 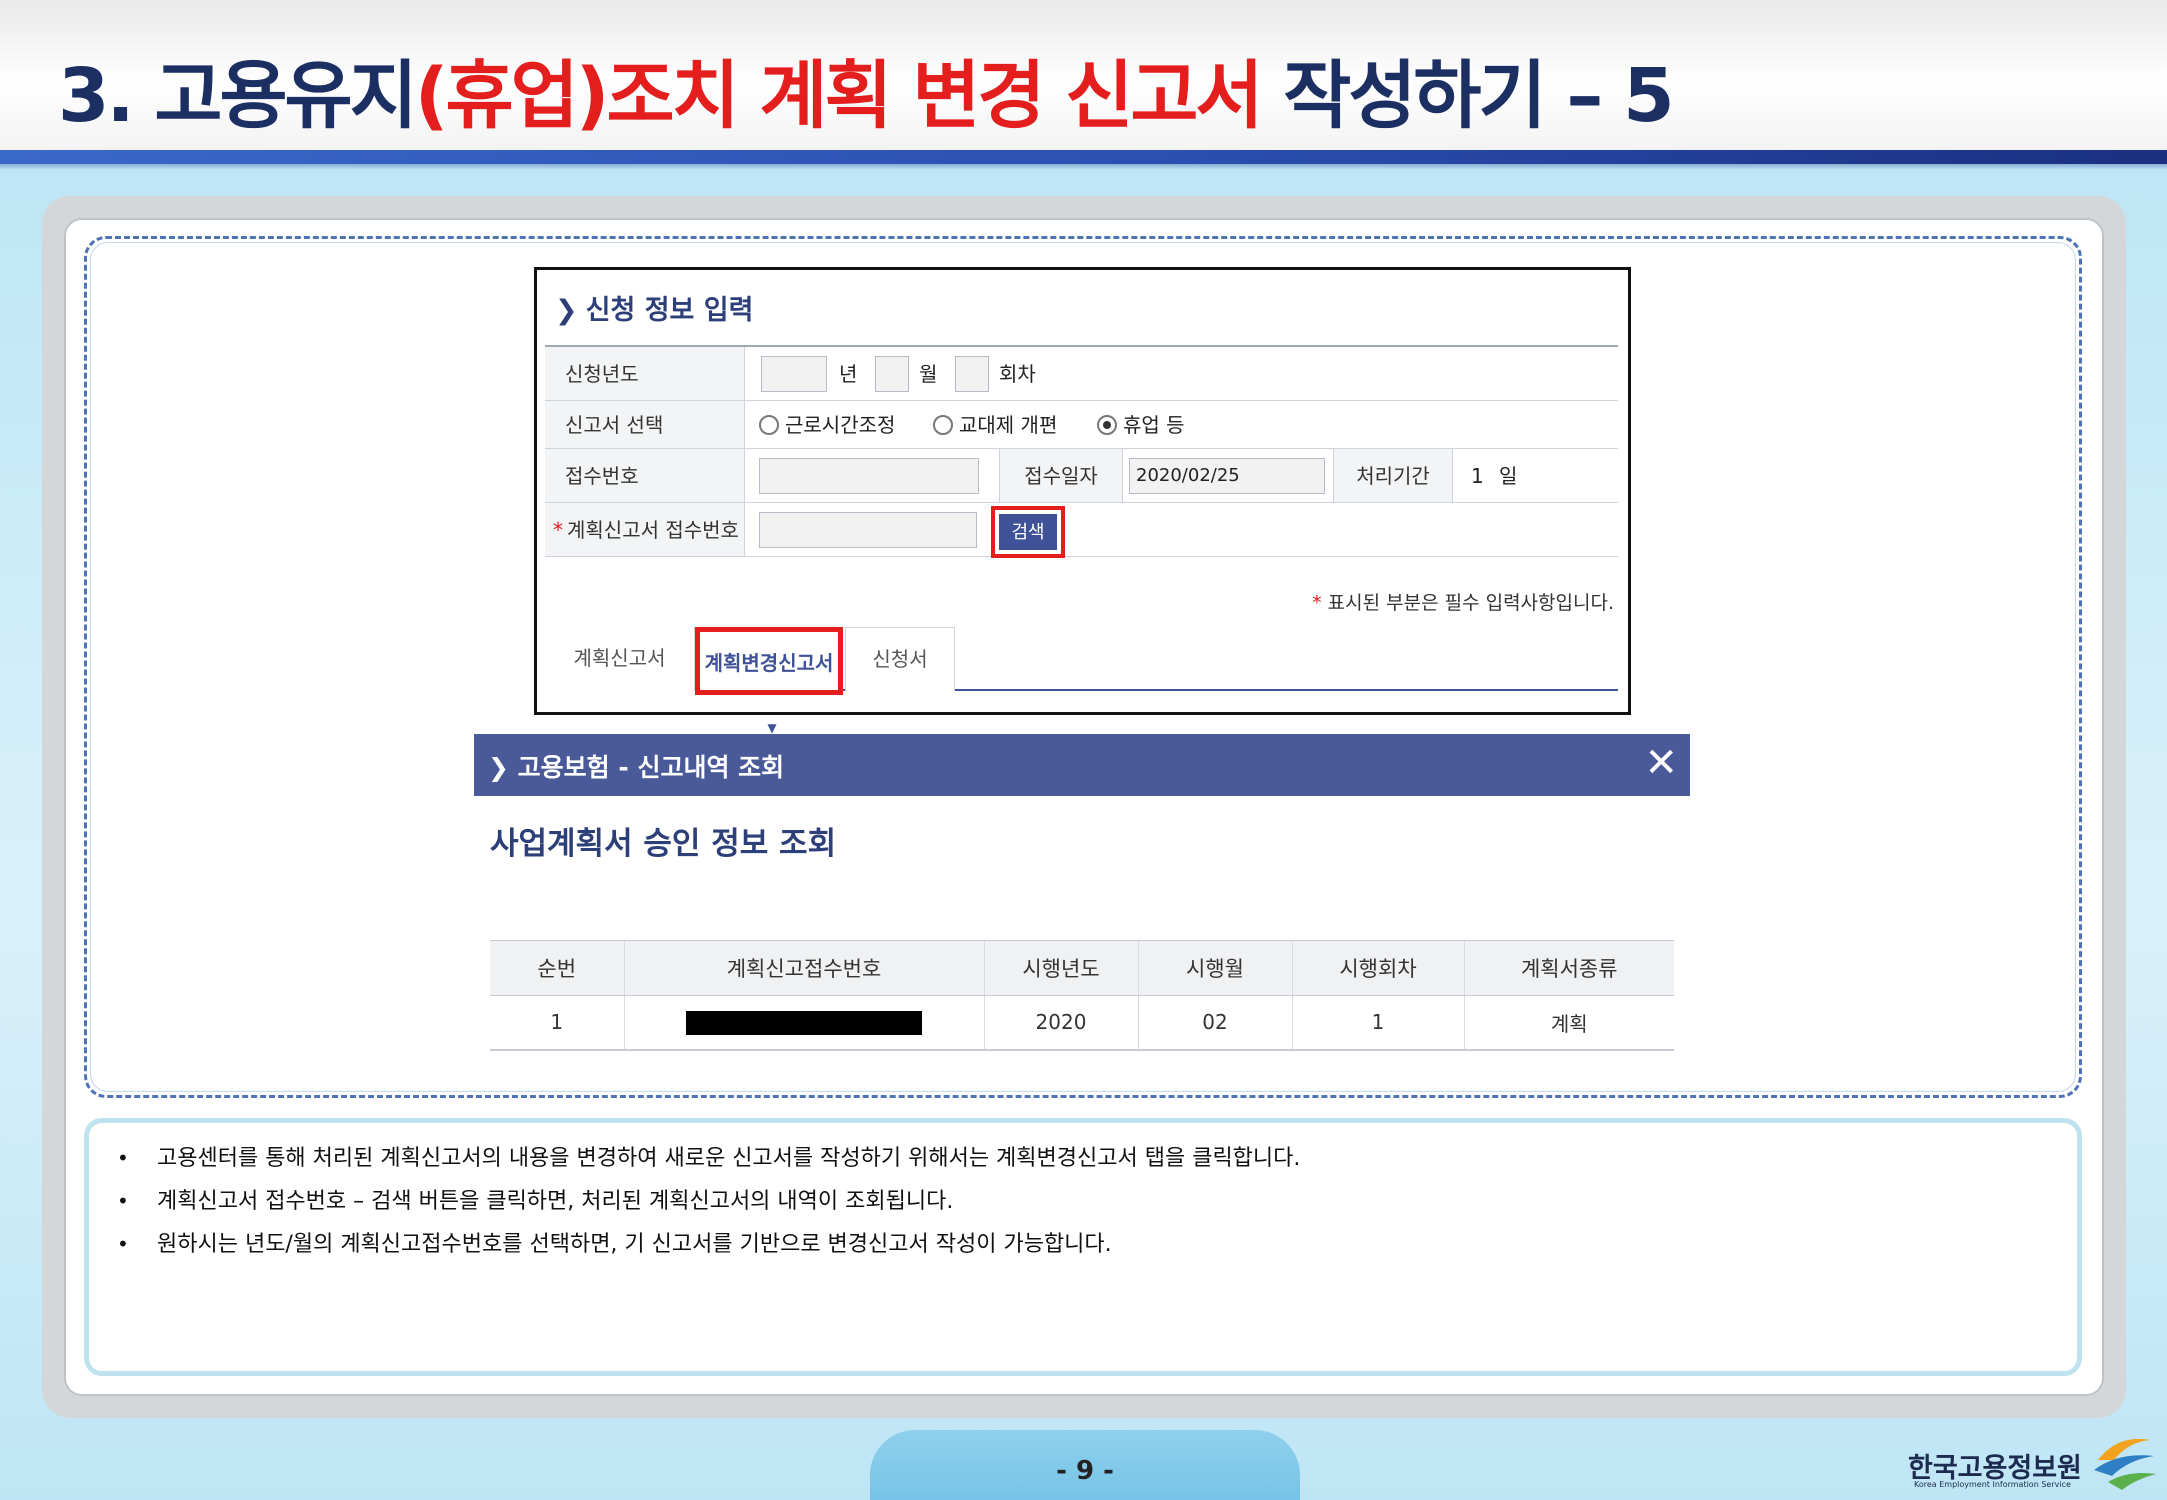 I want to click on required-note-text: 표시된 부분은 필수 입력사항입니다., so click(x=1470, y=603).